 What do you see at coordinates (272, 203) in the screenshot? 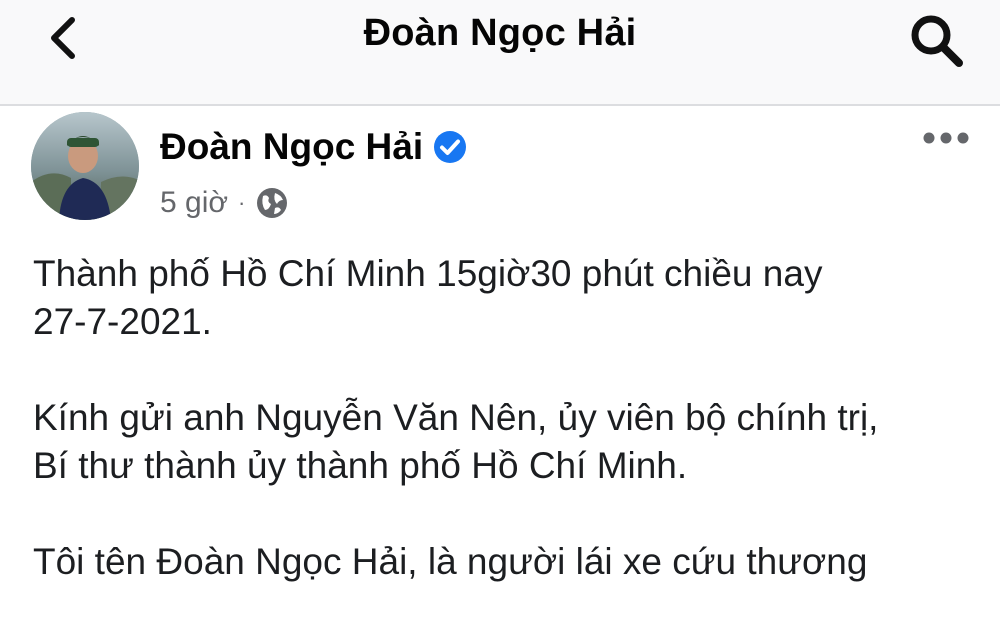
I see `globe-icon` at bounding box center [272, 203].